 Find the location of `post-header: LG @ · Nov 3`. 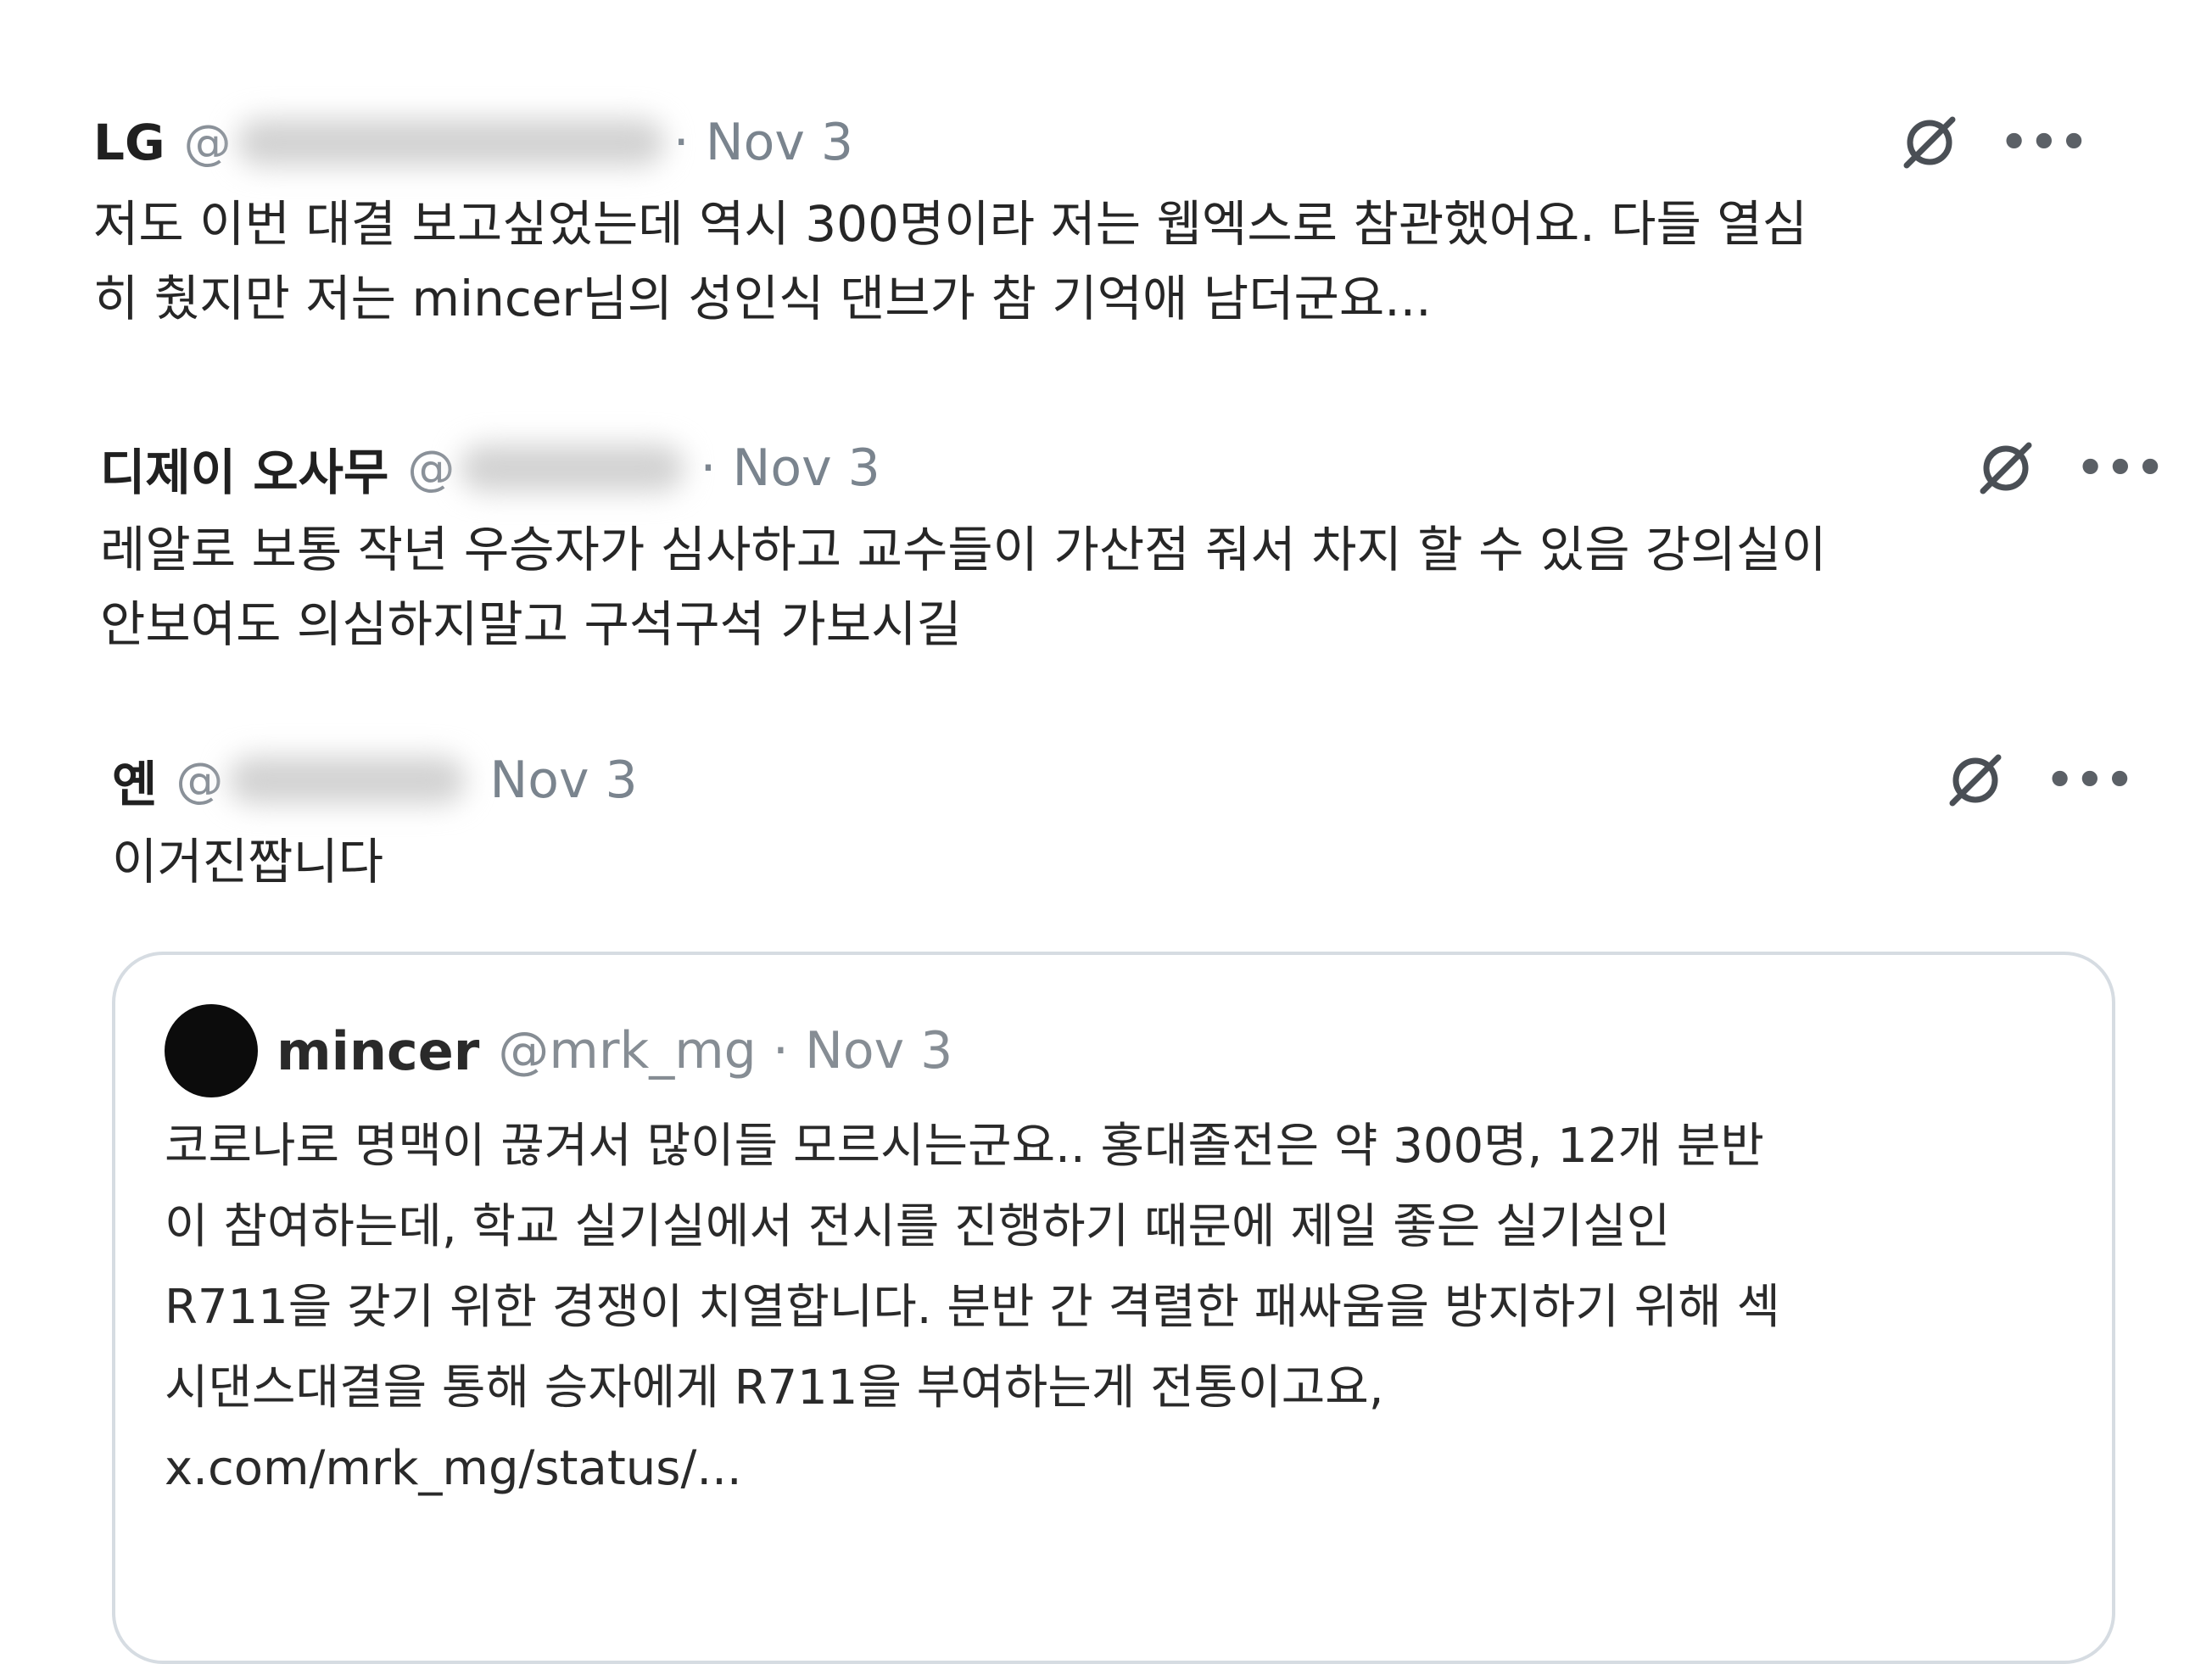

post-header: LG @ · Nov 3 is located at coordinates (1111, 143).